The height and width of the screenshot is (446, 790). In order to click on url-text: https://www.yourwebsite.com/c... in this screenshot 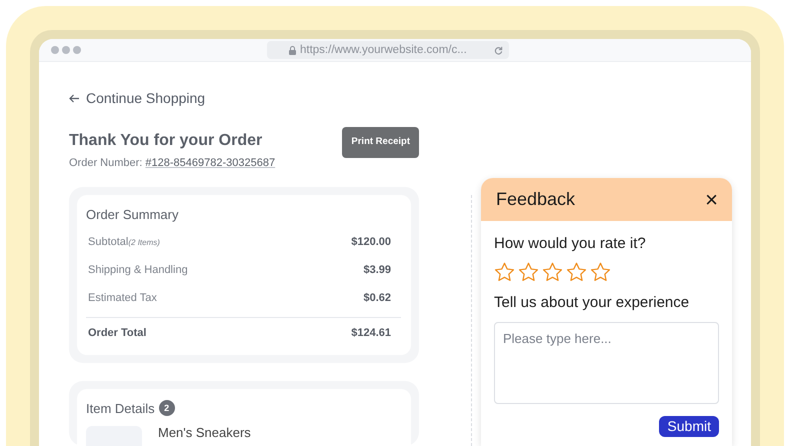, I will do `click(383, 50)`.